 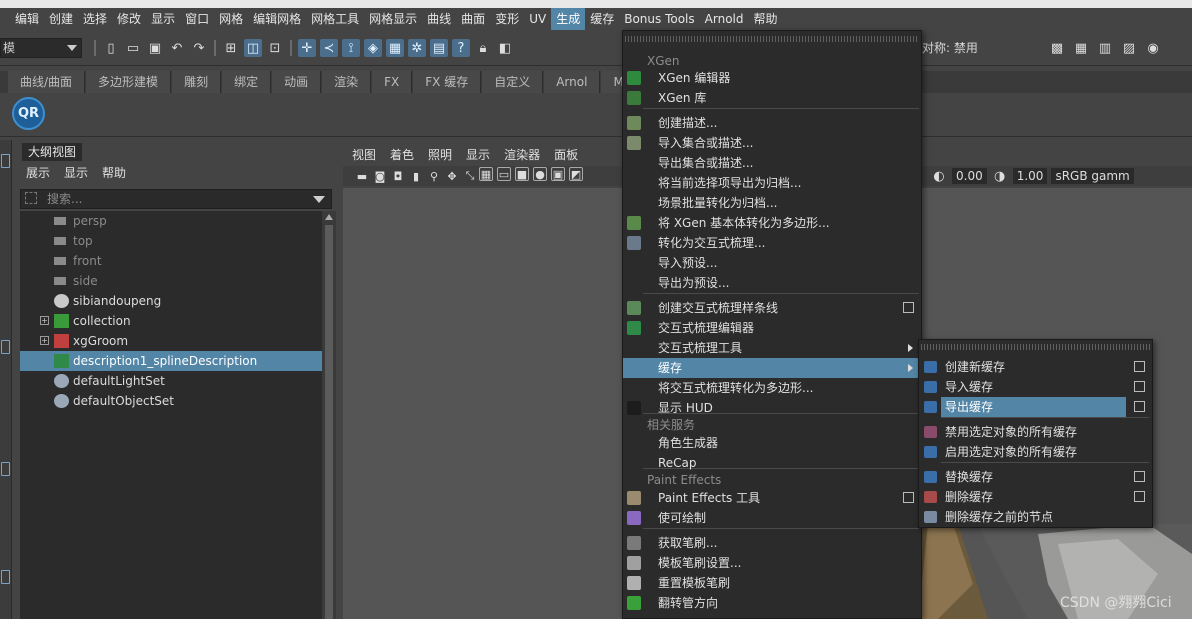 I want to click on filter-icon, so click(x=31, y=198).